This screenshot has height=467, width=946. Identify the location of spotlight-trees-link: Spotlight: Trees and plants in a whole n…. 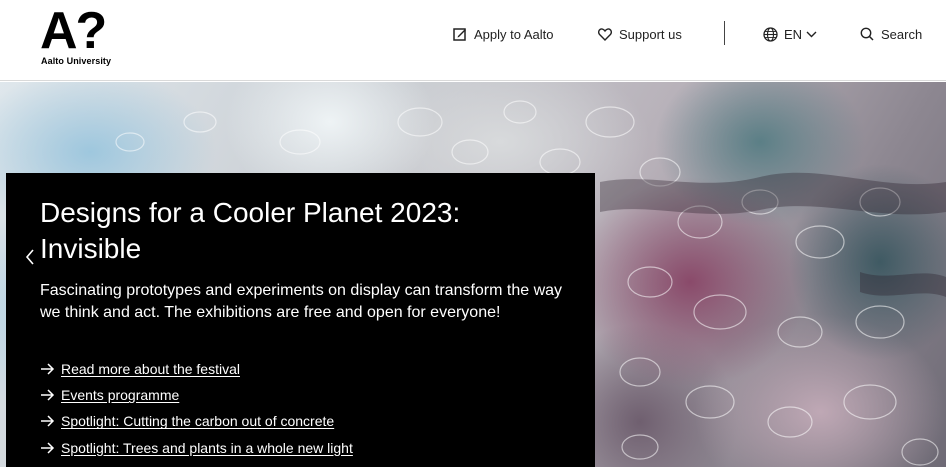
(207, 448).